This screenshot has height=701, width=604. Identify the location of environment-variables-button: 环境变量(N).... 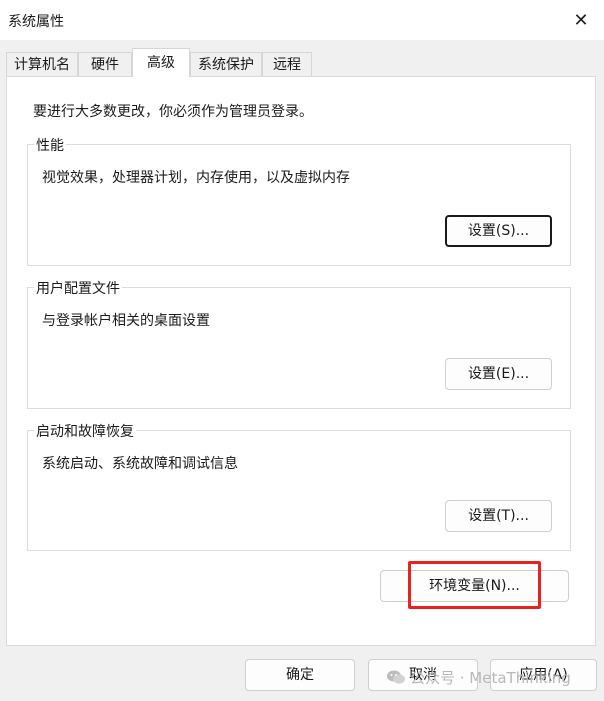
(474, 586).